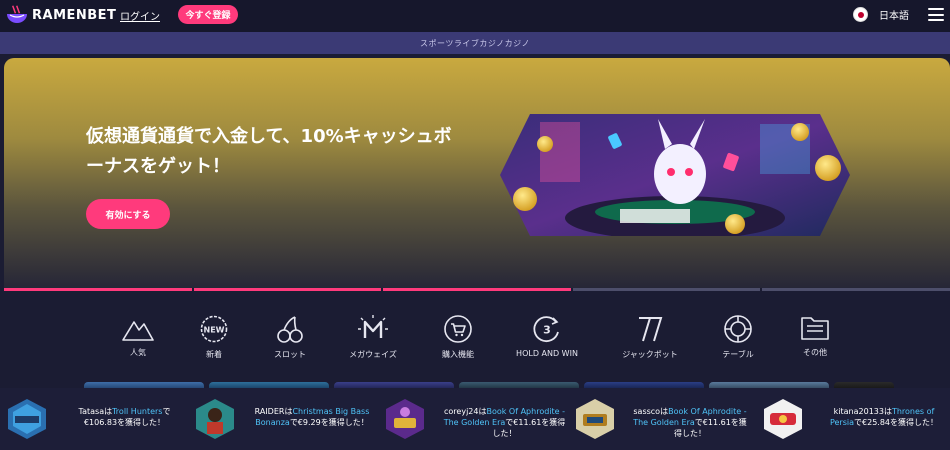  I want to click on ramenbet-logo: RAMENBET, so click(61, 15).